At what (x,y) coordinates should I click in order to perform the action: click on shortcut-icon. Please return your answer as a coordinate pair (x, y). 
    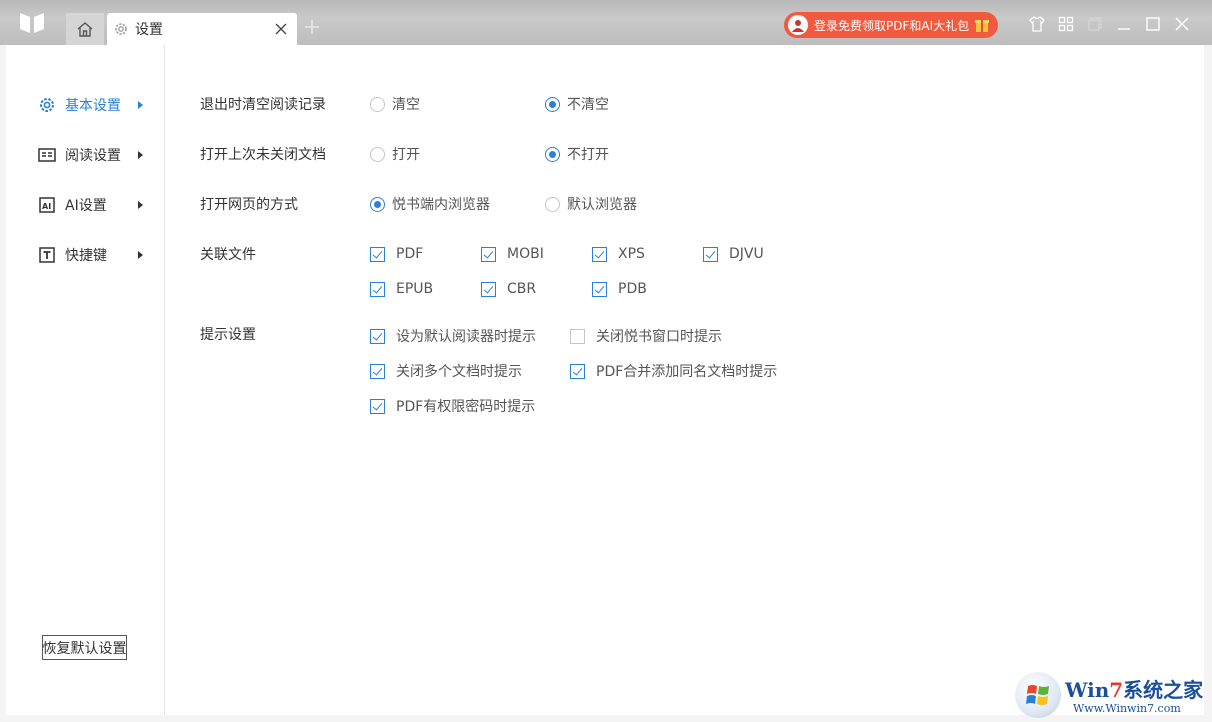
    Looking at the image, I should click on (47, 255).